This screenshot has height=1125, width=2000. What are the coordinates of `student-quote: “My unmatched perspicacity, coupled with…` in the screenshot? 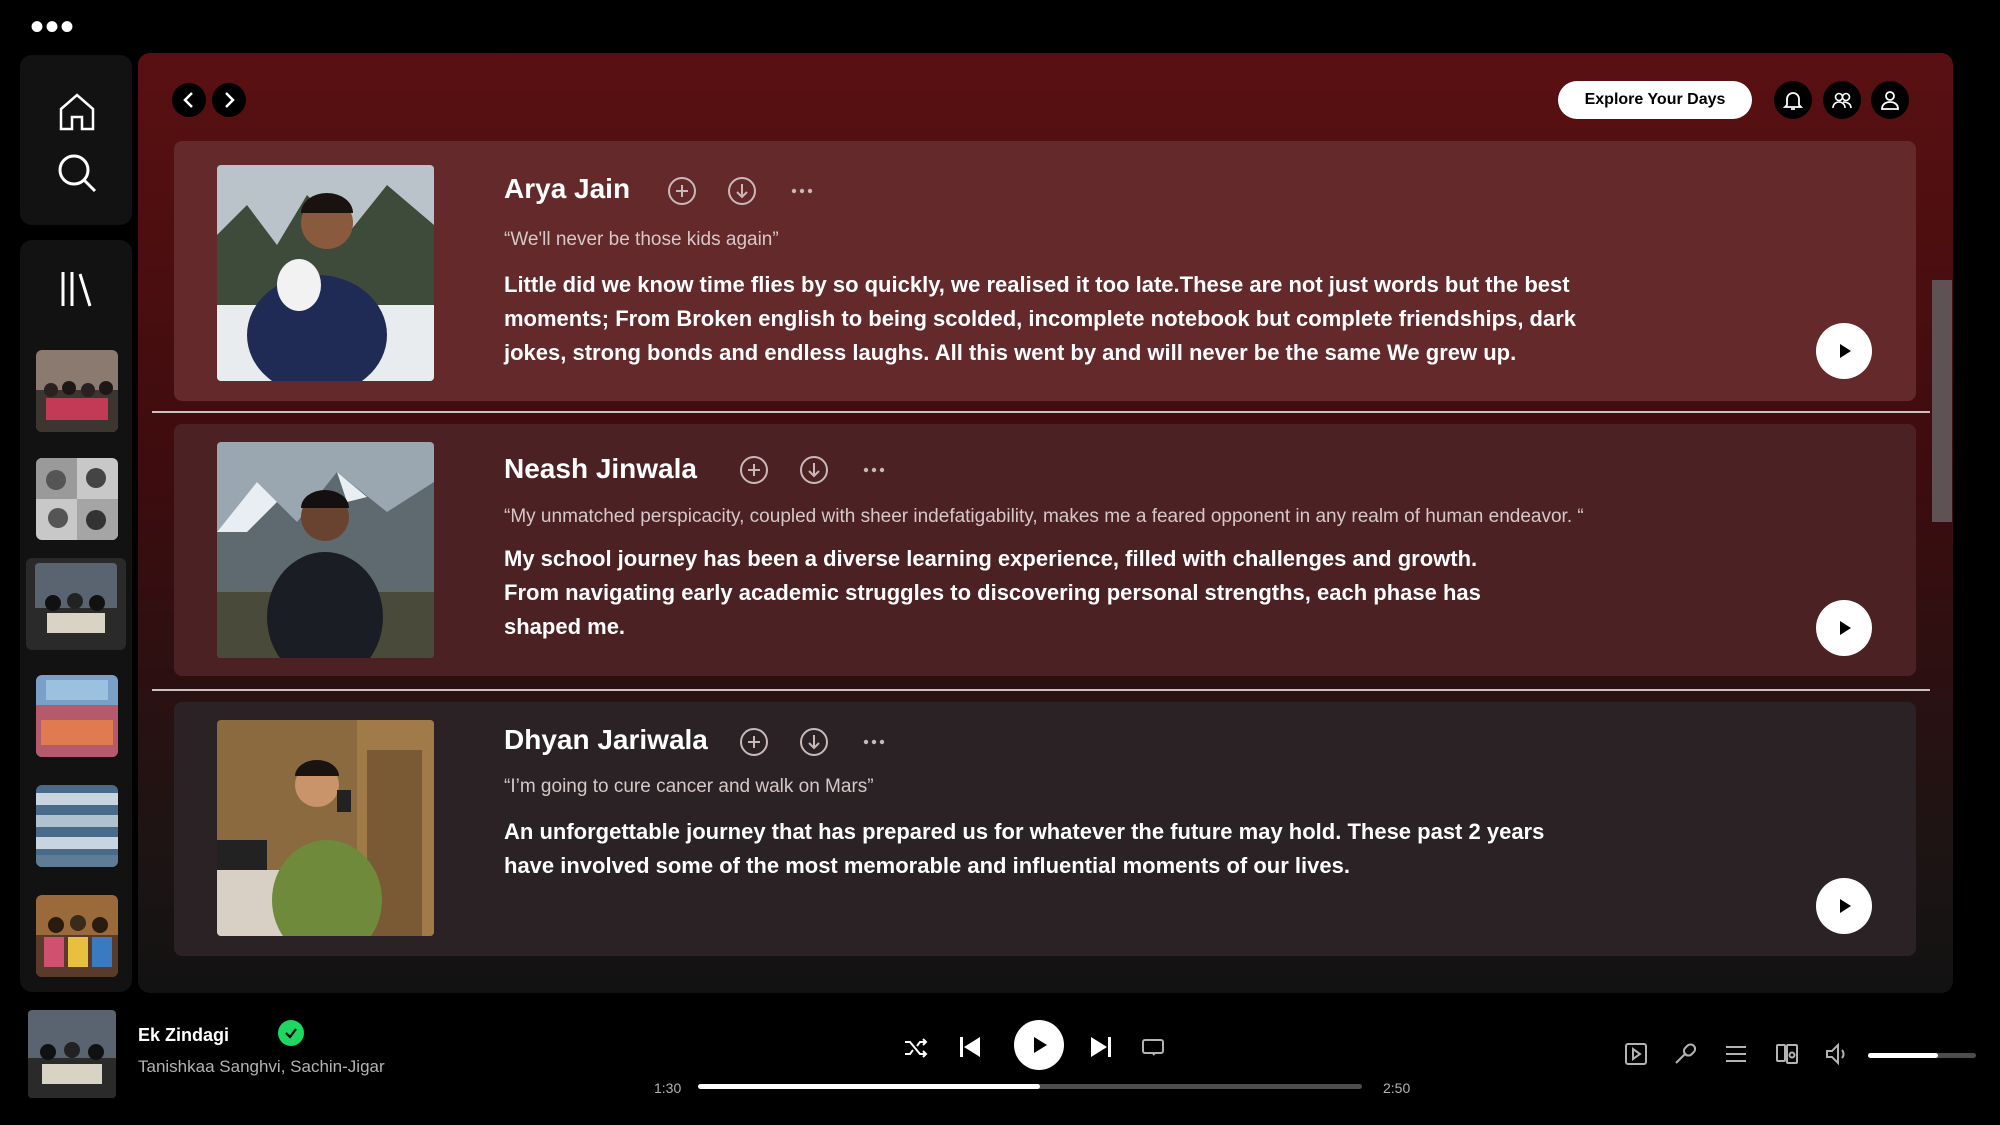 It's located at (1044, 516).